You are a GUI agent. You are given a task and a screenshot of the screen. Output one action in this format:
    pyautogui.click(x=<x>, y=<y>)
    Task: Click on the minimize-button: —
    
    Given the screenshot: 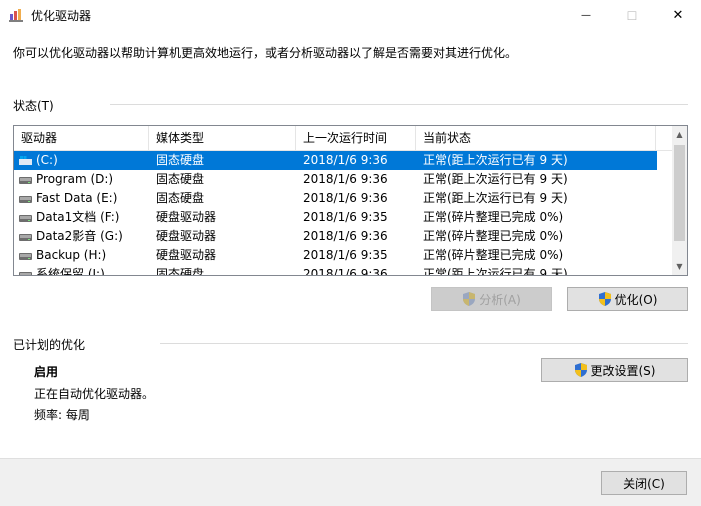 What is the action you would take?
    pyautogui.click(x=586, y=15)
    